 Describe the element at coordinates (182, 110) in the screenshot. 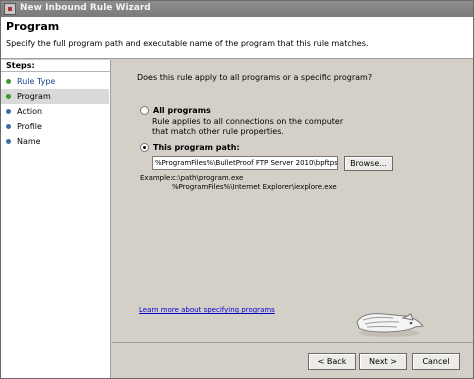

I see `all-programs-label: All programs` at that location.